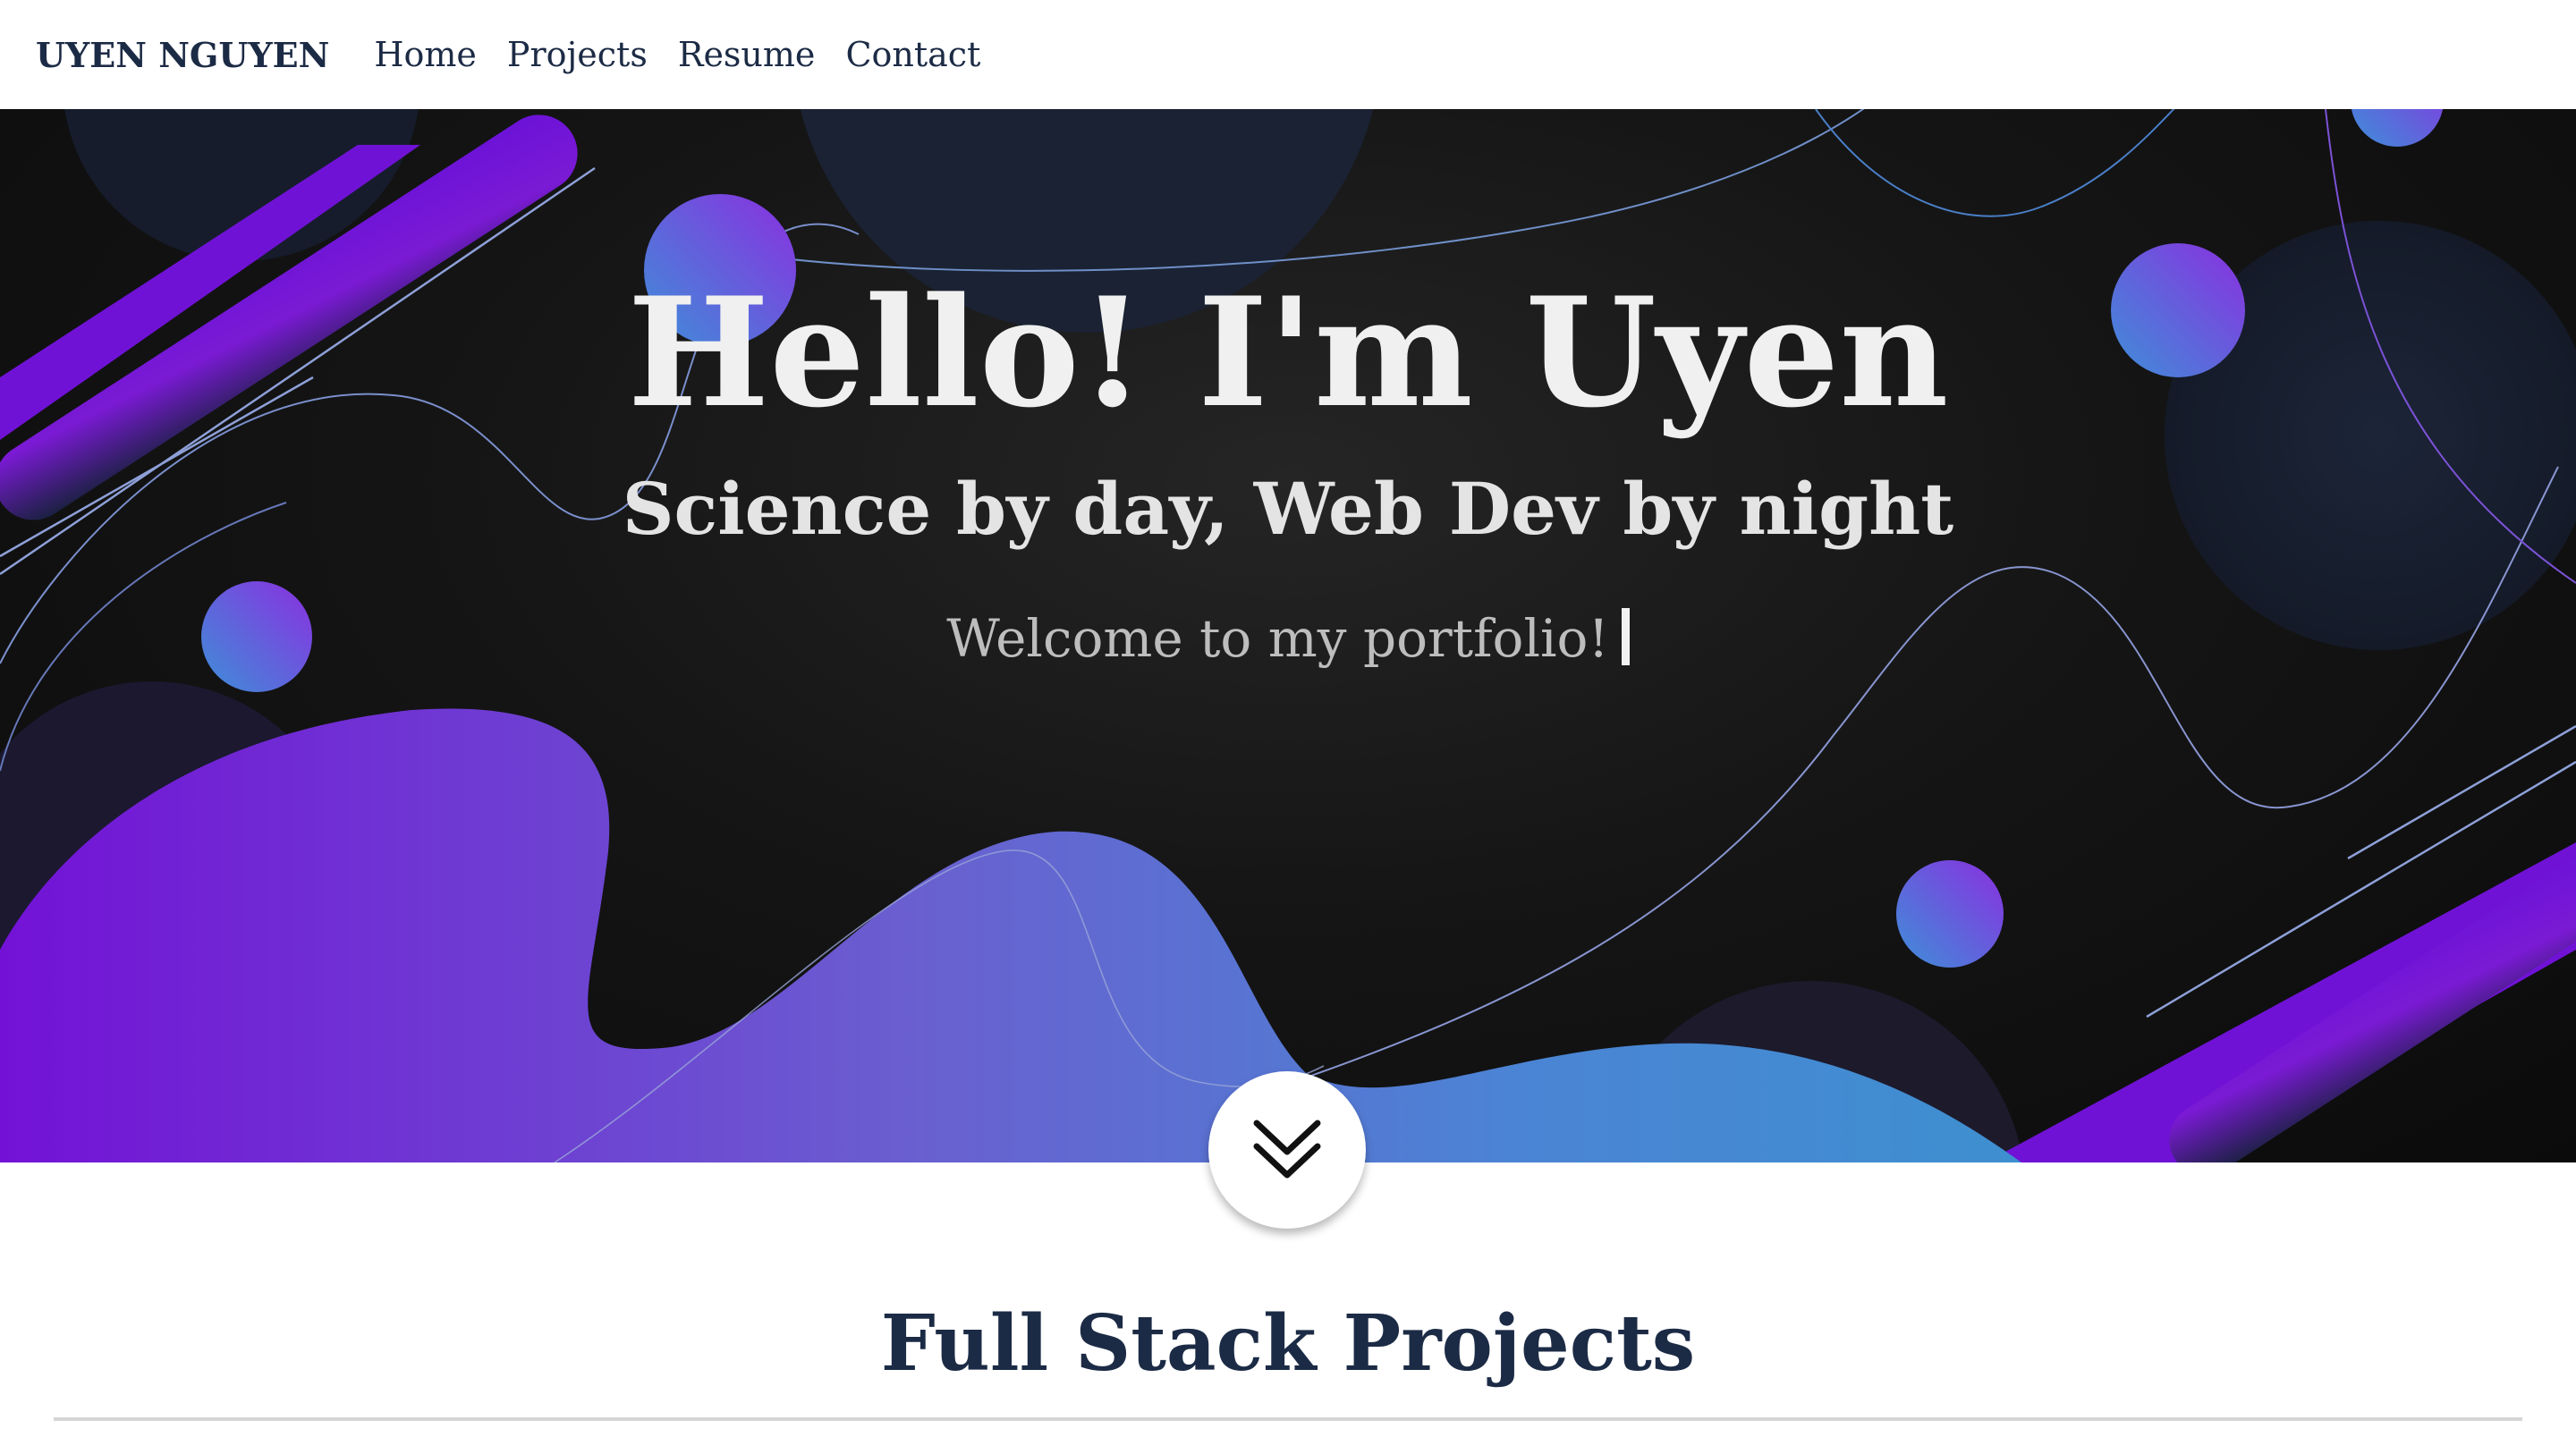 This screenshot has height=1454, width=2576. I want to click on nav-link-home: Home, so click(425, 54).